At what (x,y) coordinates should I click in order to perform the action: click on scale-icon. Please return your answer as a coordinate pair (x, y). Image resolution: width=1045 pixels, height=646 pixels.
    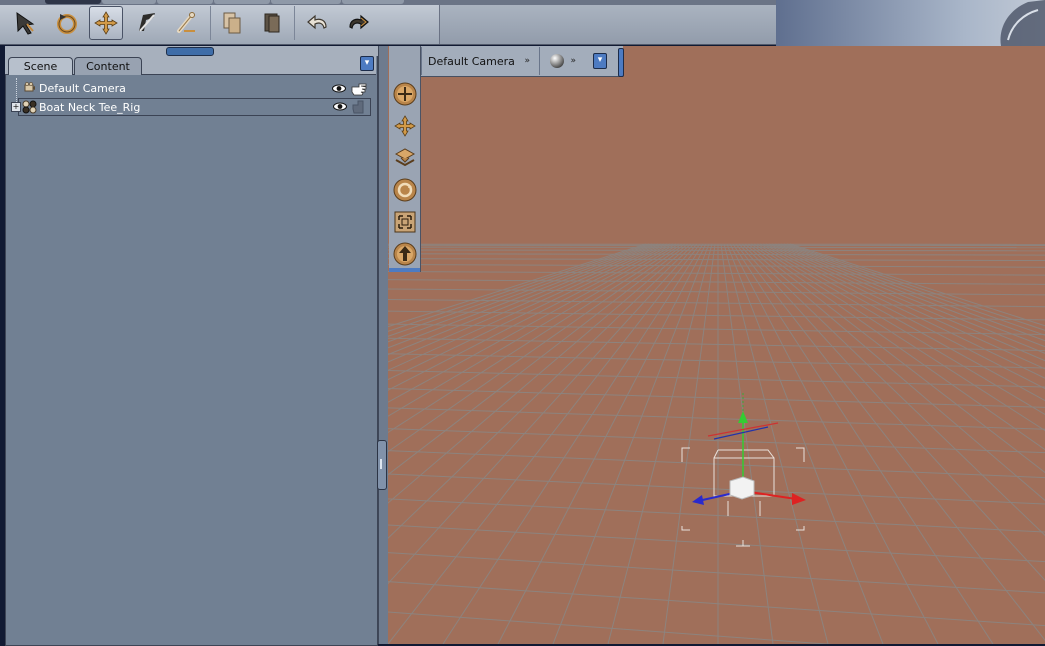
    Looking at the image, I should click on (147, 23).